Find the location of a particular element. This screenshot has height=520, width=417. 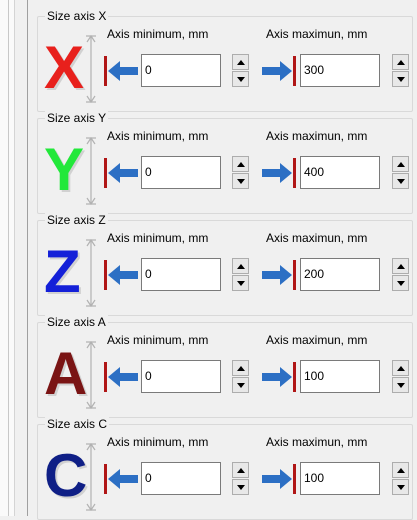

axis-max-input: 300 is located at coordinates (340, 70).